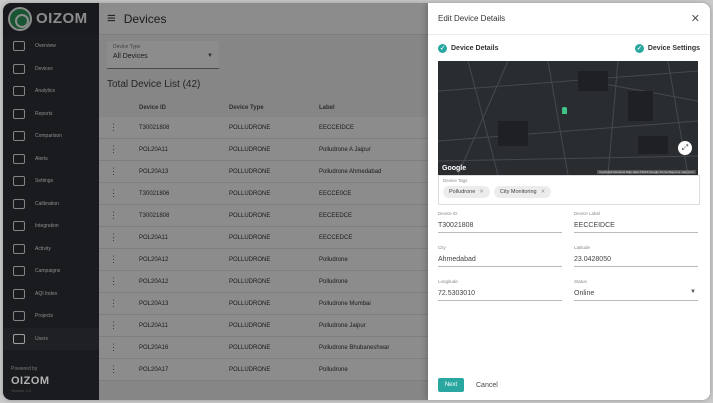  What do you see at coordinates (456, 225) in the screenshot?
I see `field-value: T30021808` at bounding box center [456, 225].